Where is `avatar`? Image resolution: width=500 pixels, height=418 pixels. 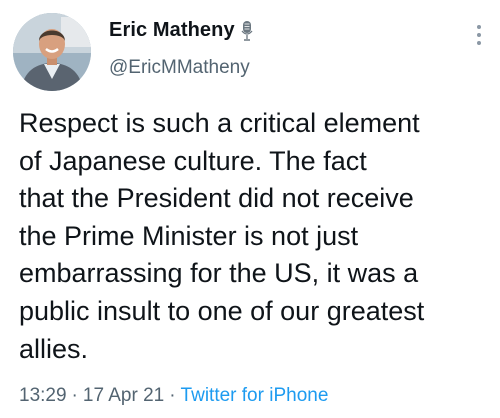 avatar is located at coordinates (52, 52).